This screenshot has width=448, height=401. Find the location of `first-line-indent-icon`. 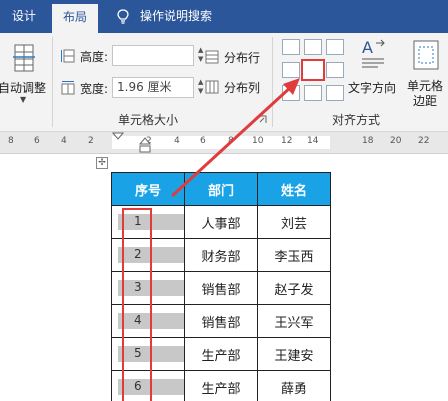

first-line-indent-icon is located at coordinates (118, 136).